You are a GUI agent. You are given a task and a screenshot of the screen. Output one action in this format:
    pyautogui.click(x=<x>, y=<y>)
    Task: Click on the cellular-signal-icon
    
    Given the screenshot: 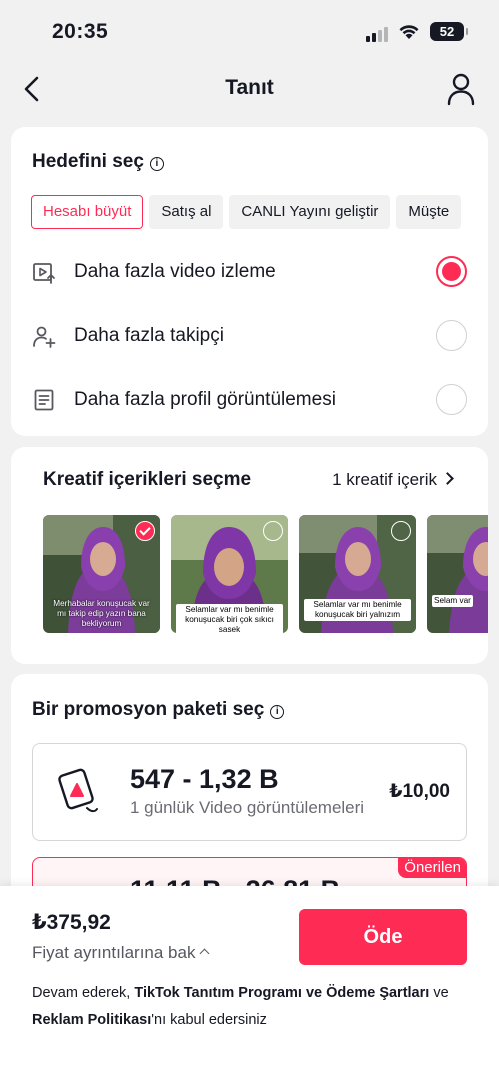 What is the action you would take?
    pyautogui.click(x=378, y=34)
    